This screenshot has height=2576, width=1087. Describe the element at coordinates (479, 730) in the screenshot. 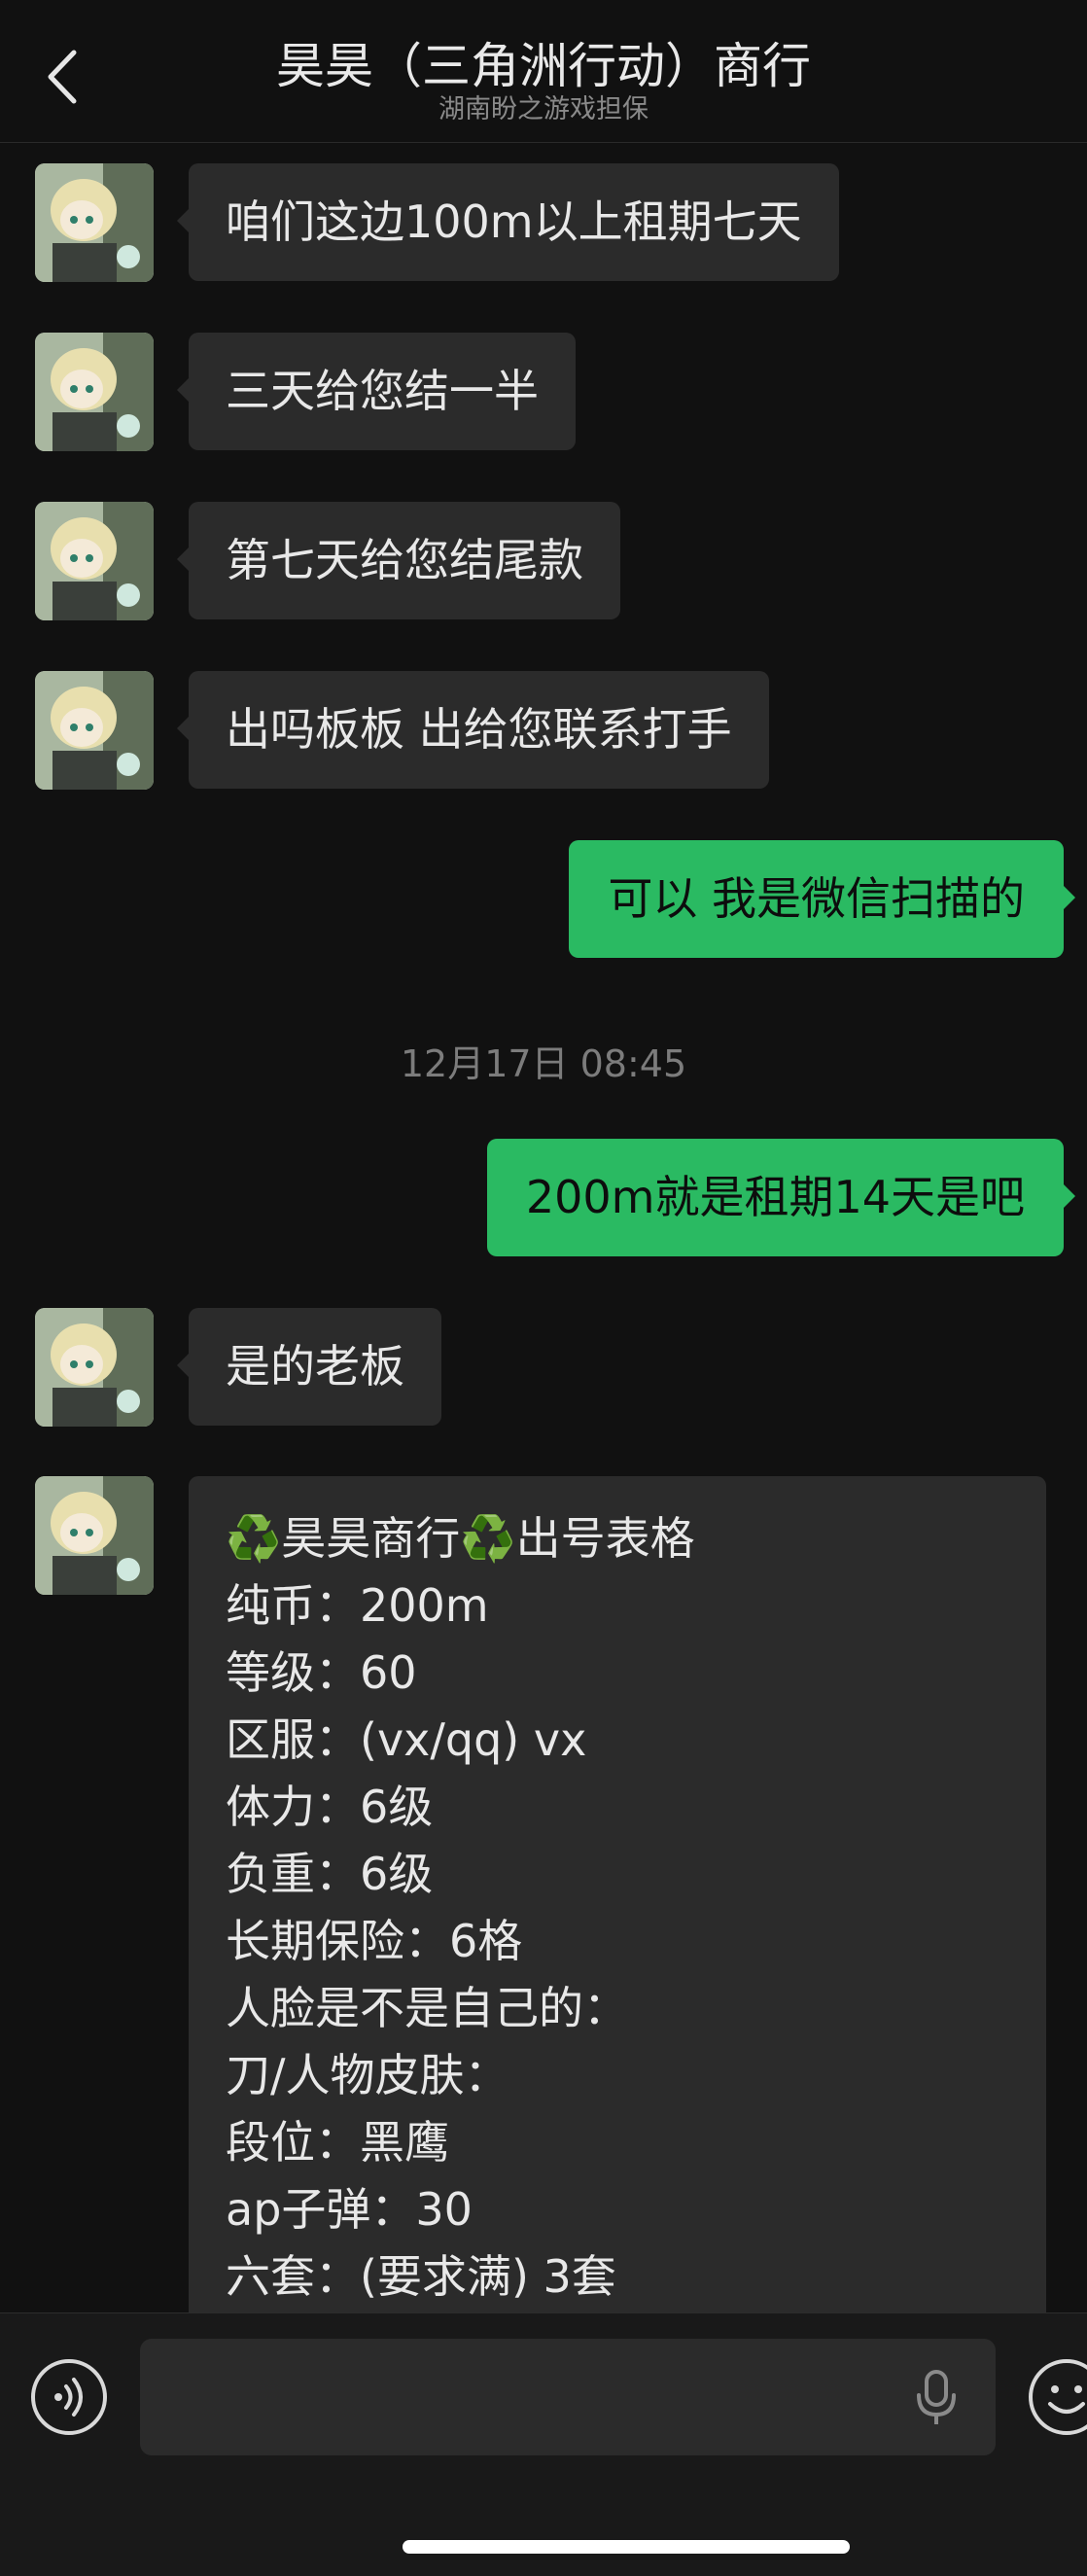

I see `message-text: 出吗板板 出给您联系打手` at that location.